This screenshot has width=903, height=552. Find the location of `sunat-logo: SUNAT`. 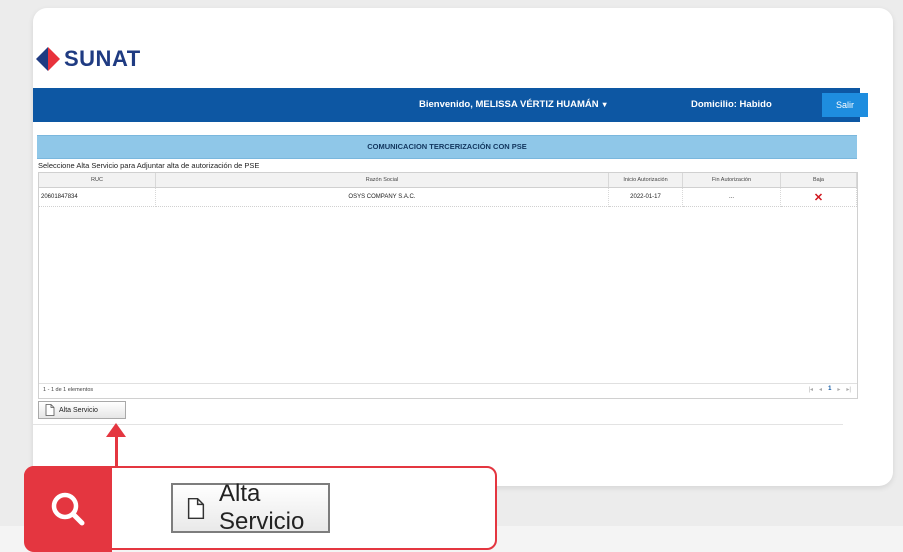

sunat-logo: SUNAT is located at coordinates (88, 59).